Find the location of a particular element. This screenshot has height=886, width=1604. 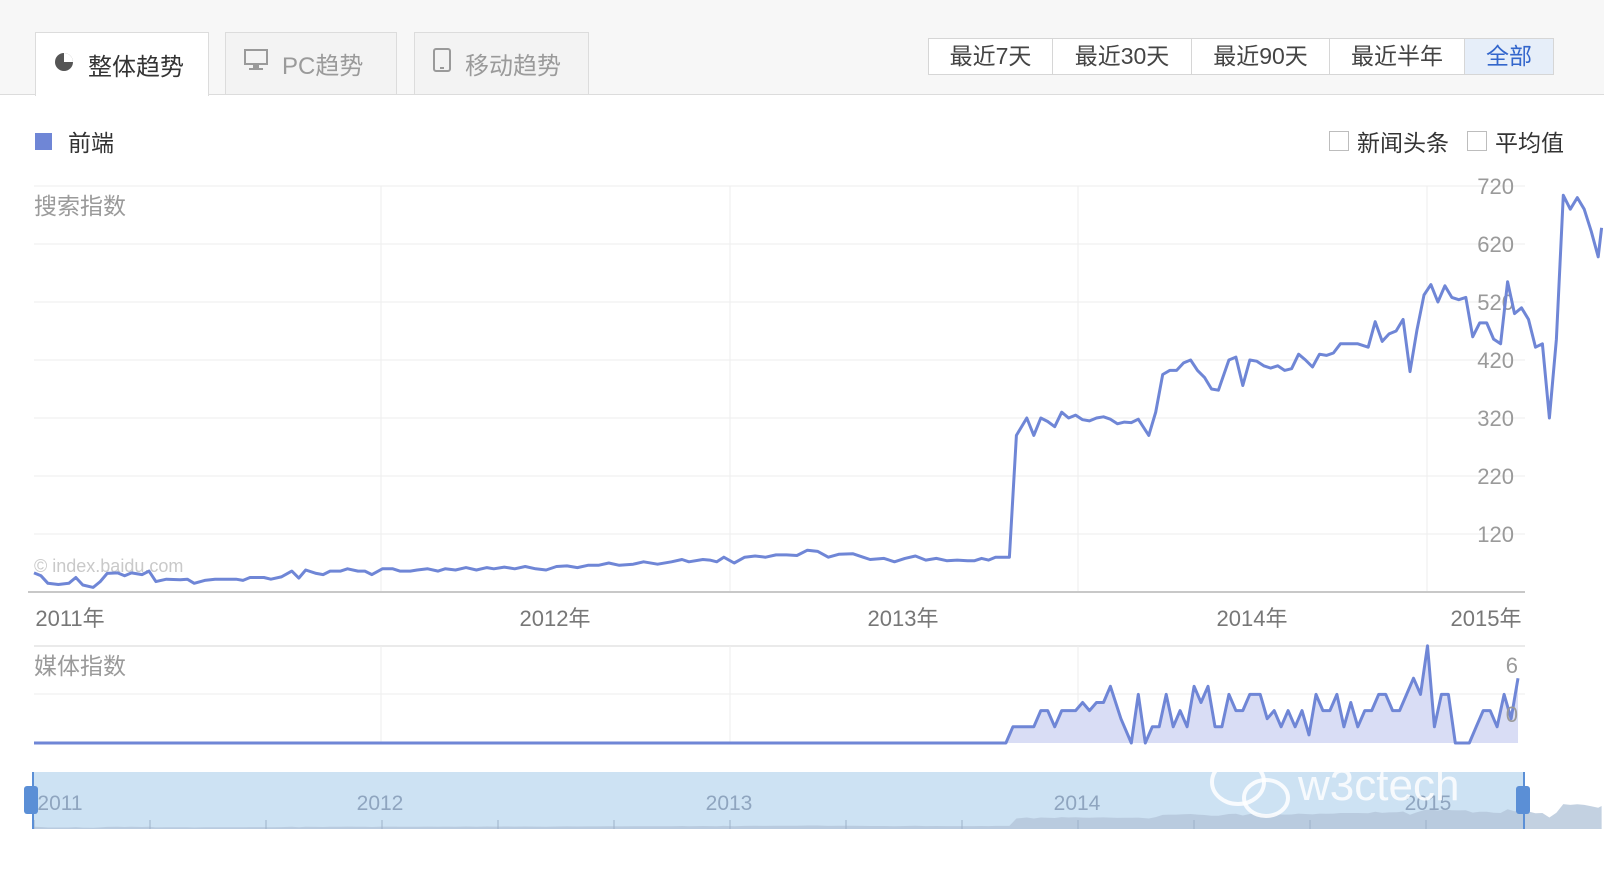

y-tick-label: 6 is located at coordinates (1512, 665).